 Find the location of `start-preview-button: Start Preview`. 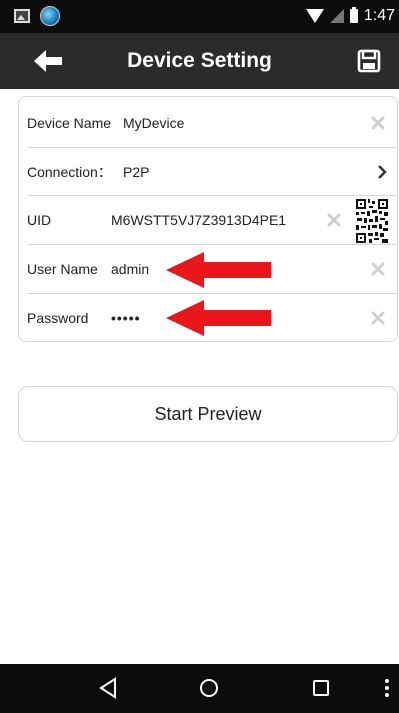

start-preview-button: Start Preview is located at coordinates (208, 414).